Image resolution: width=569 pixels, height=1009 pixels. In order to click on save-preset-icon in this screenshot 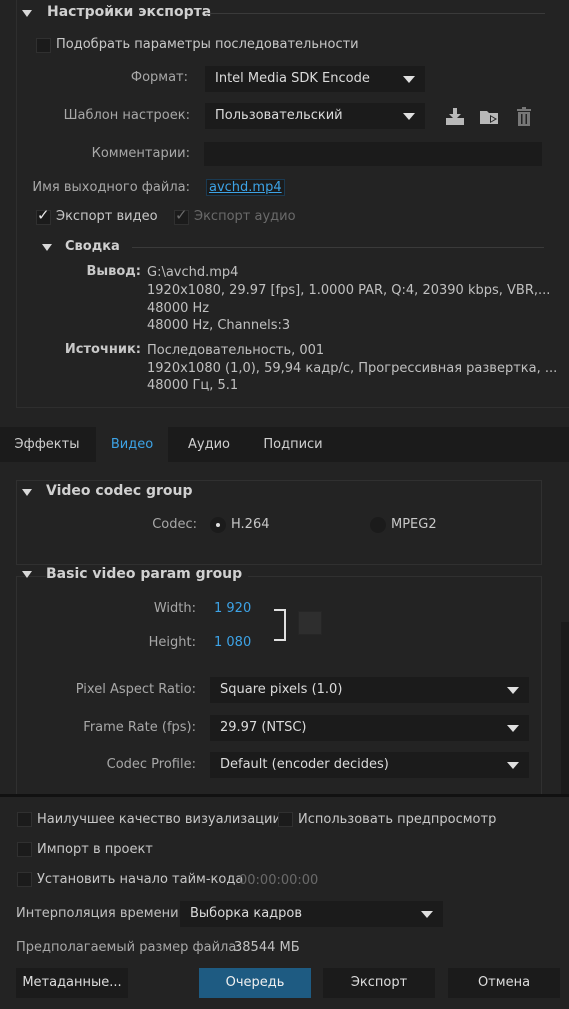, I will do `click(455, 117)`.